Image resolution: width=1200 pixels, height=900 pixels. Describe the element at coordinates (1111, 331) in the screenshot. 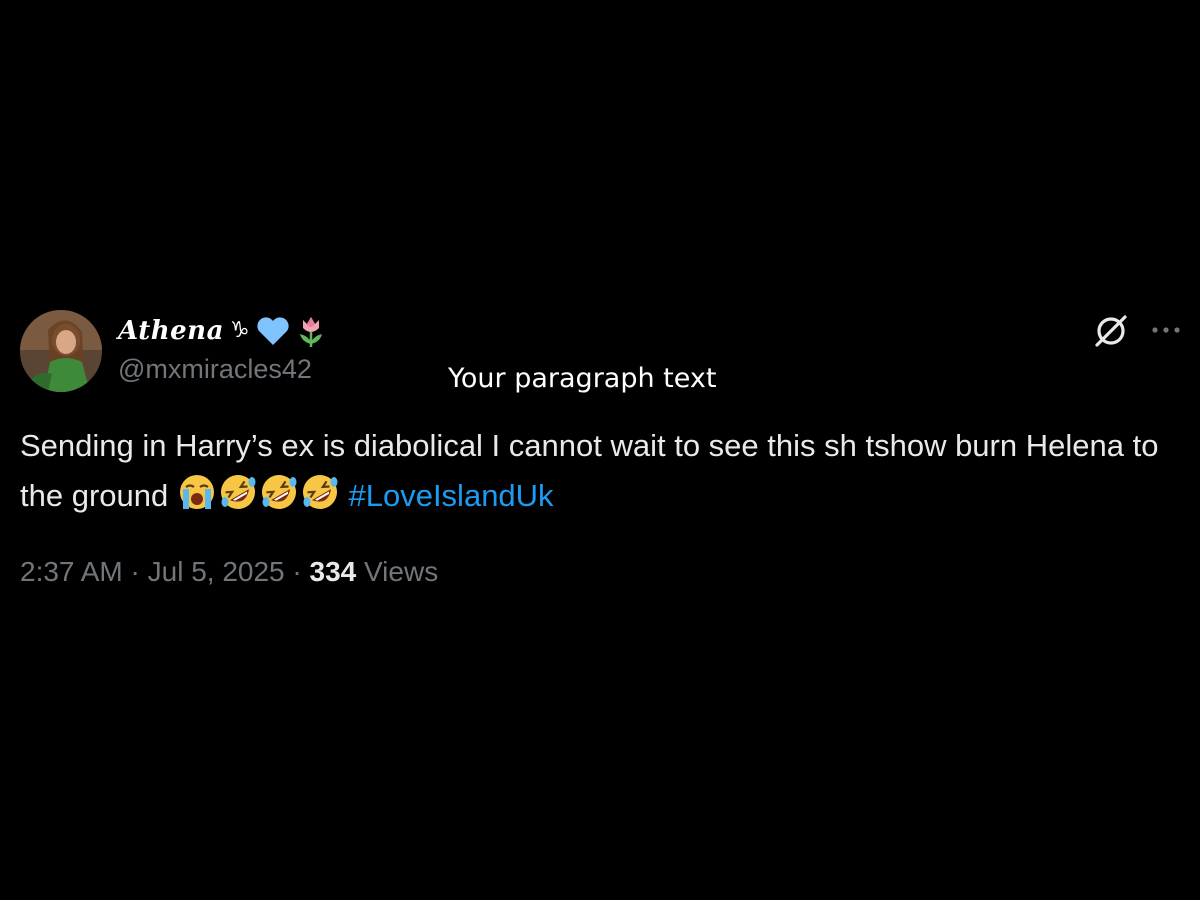

I see `grok-icon` at that location.